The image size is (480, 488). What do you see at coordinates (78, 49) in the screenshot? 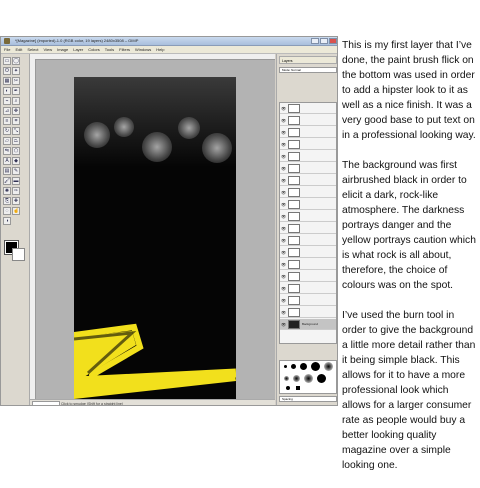
I see `menu-layer: Layer` at bounding box center [78, 49].